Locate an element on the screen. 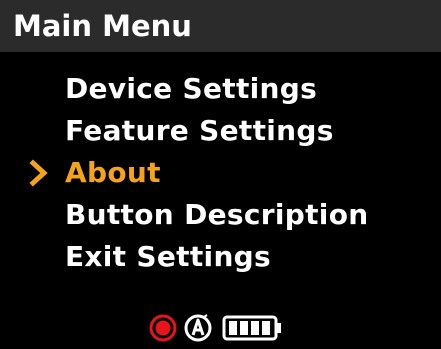 Image resolution: width=441 pixels, height=349 pixels. page-title: Main Menu is located at coordinates (102, 26).